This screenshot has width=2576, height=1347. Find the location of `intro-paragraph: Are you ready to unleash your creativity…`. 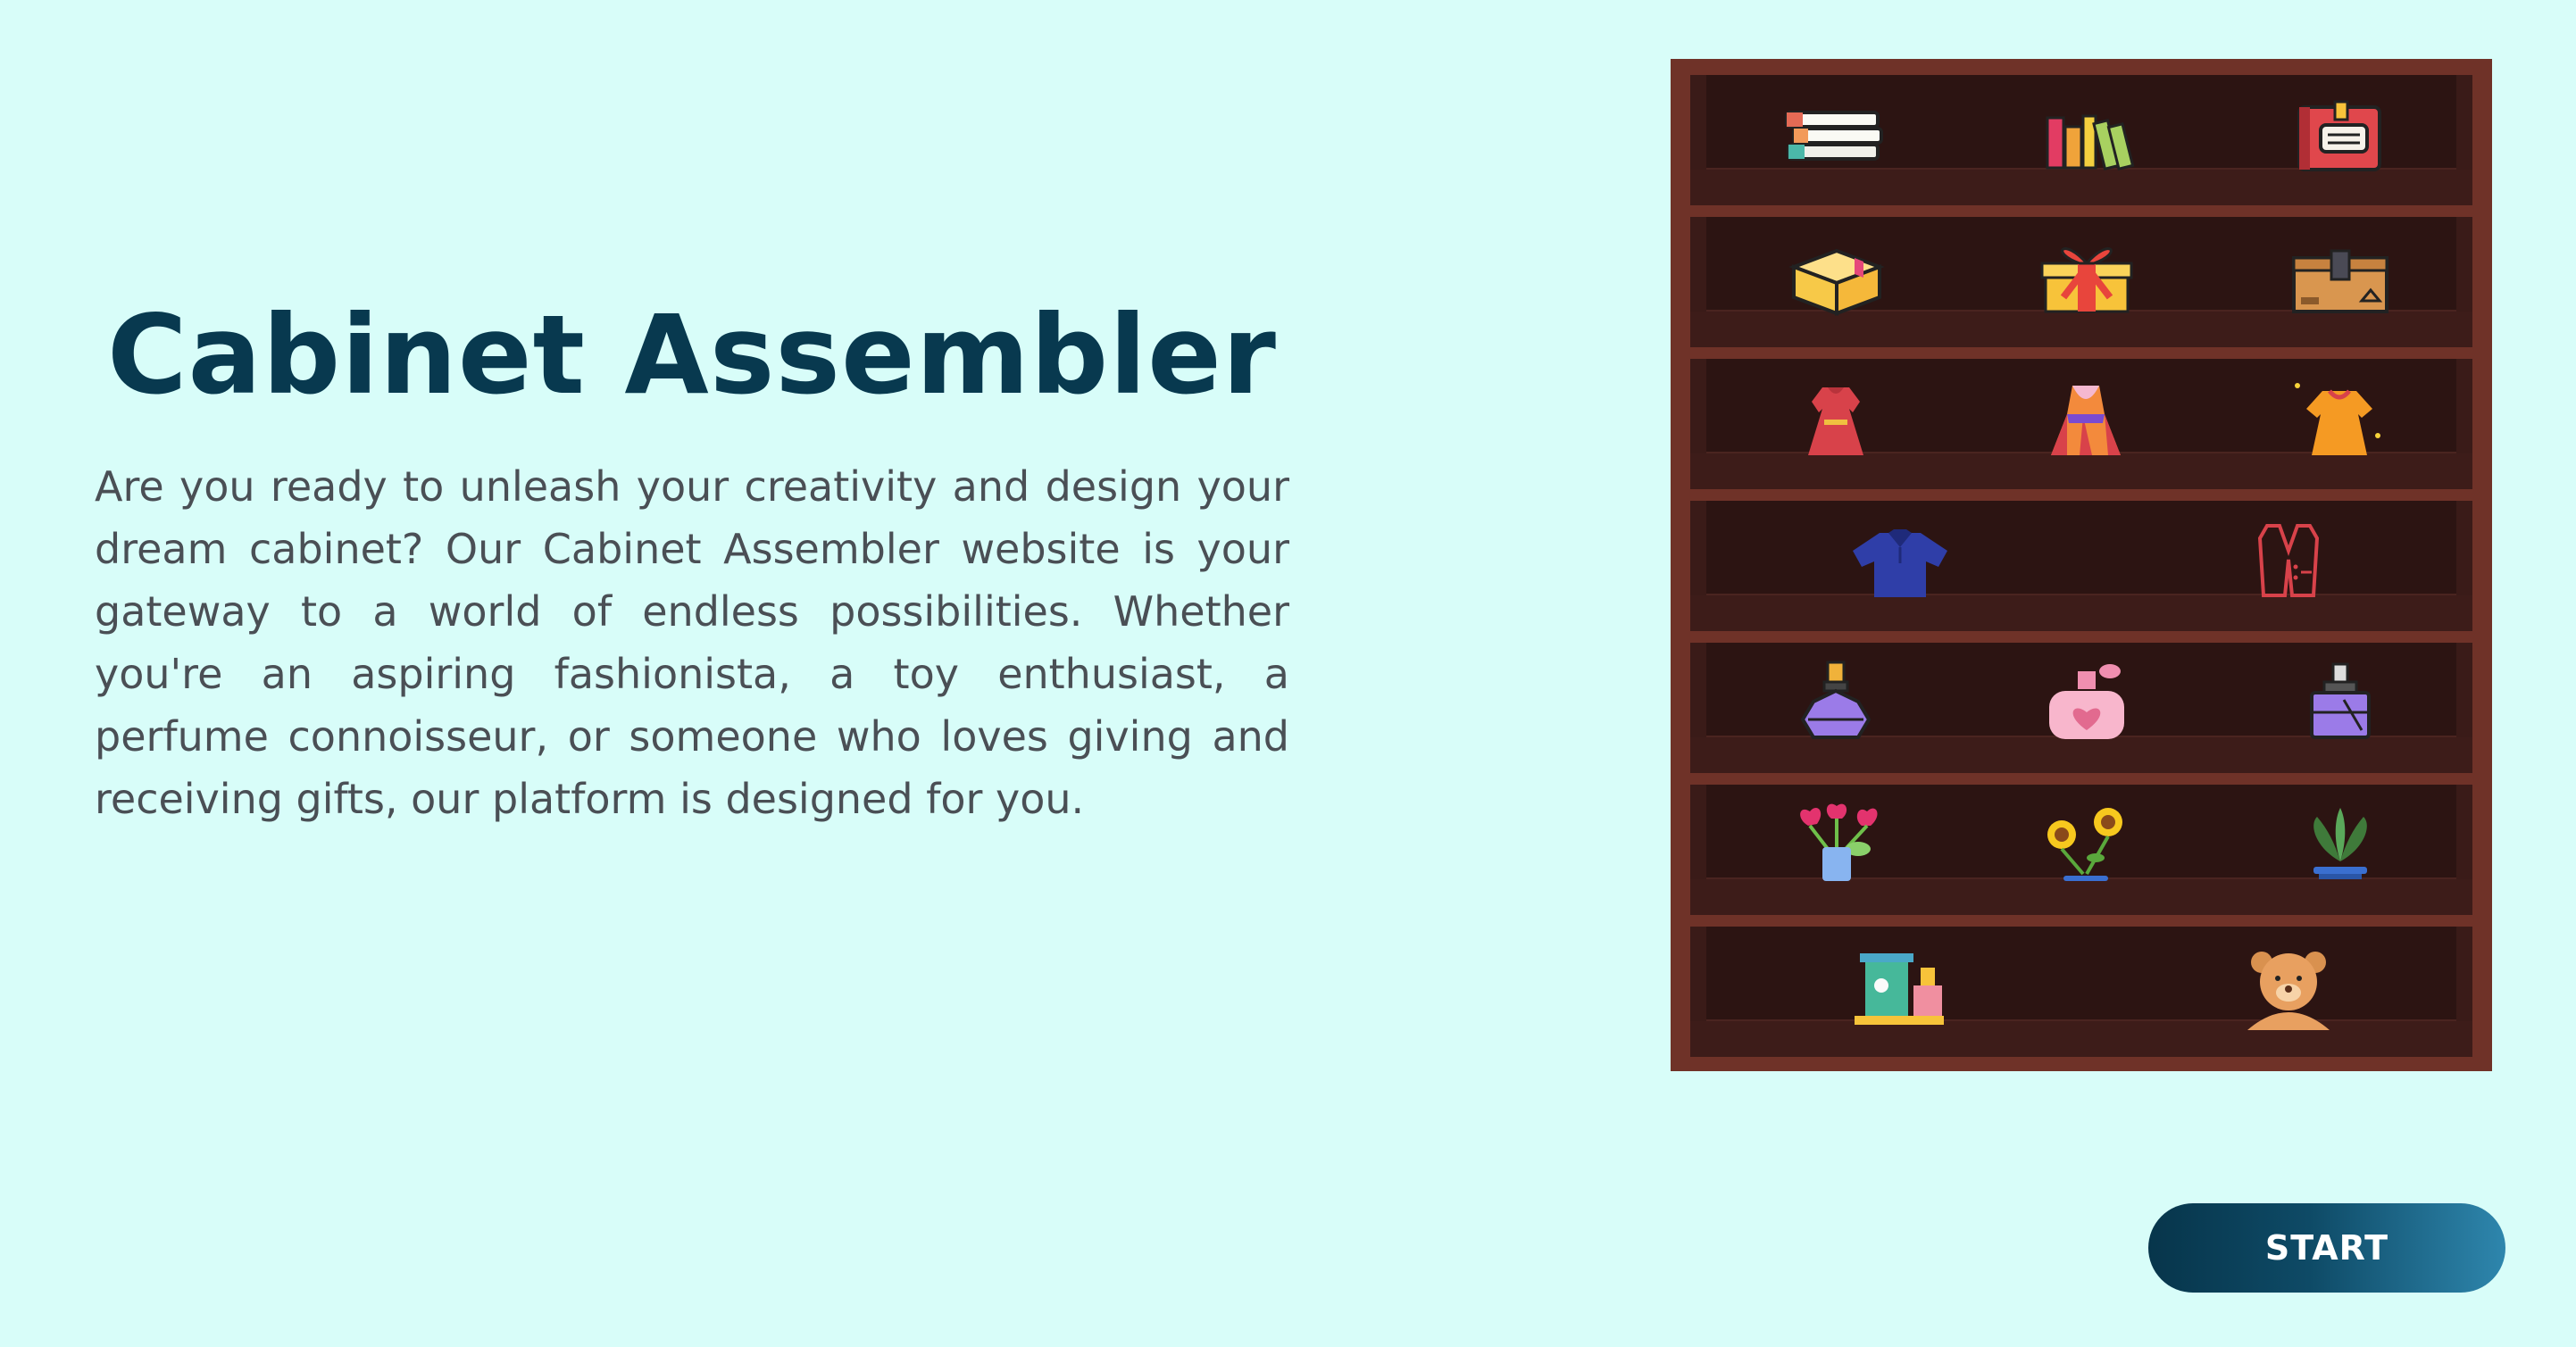

intro-paragraph: Are you ready to unleash your creativity… is located at coordinates (692, 642).